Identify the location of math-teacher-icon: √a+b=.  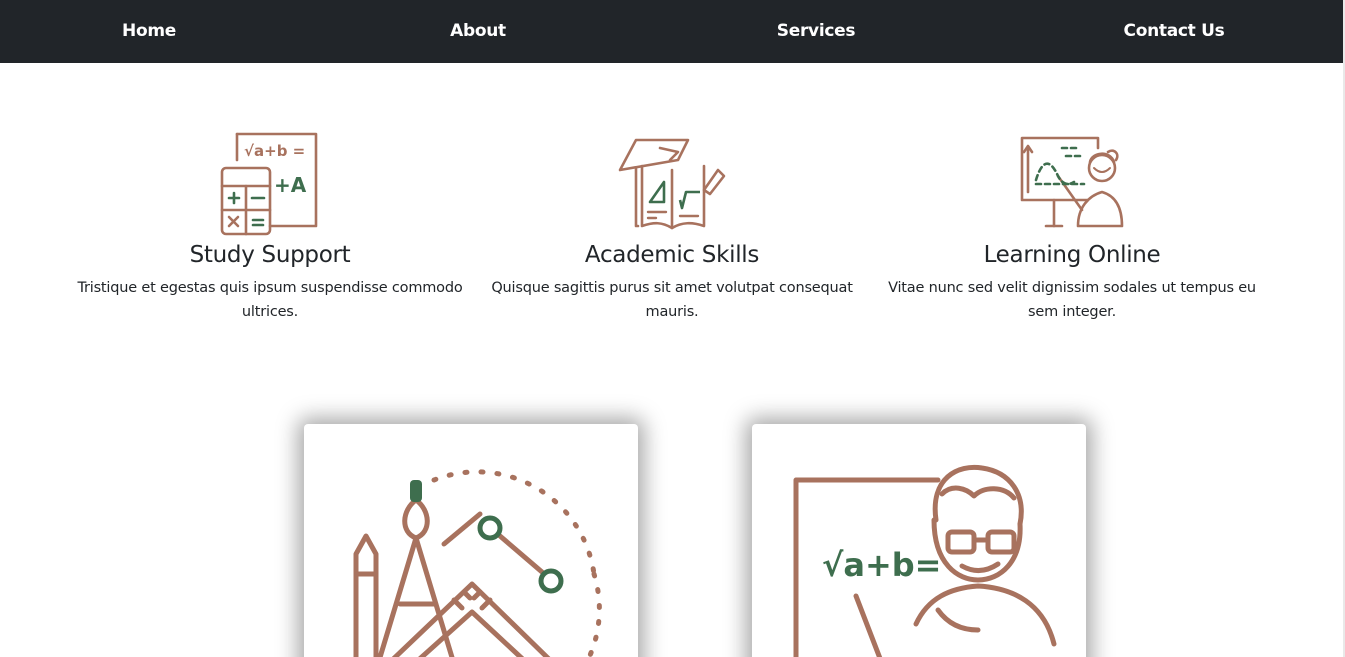
(925, 560).